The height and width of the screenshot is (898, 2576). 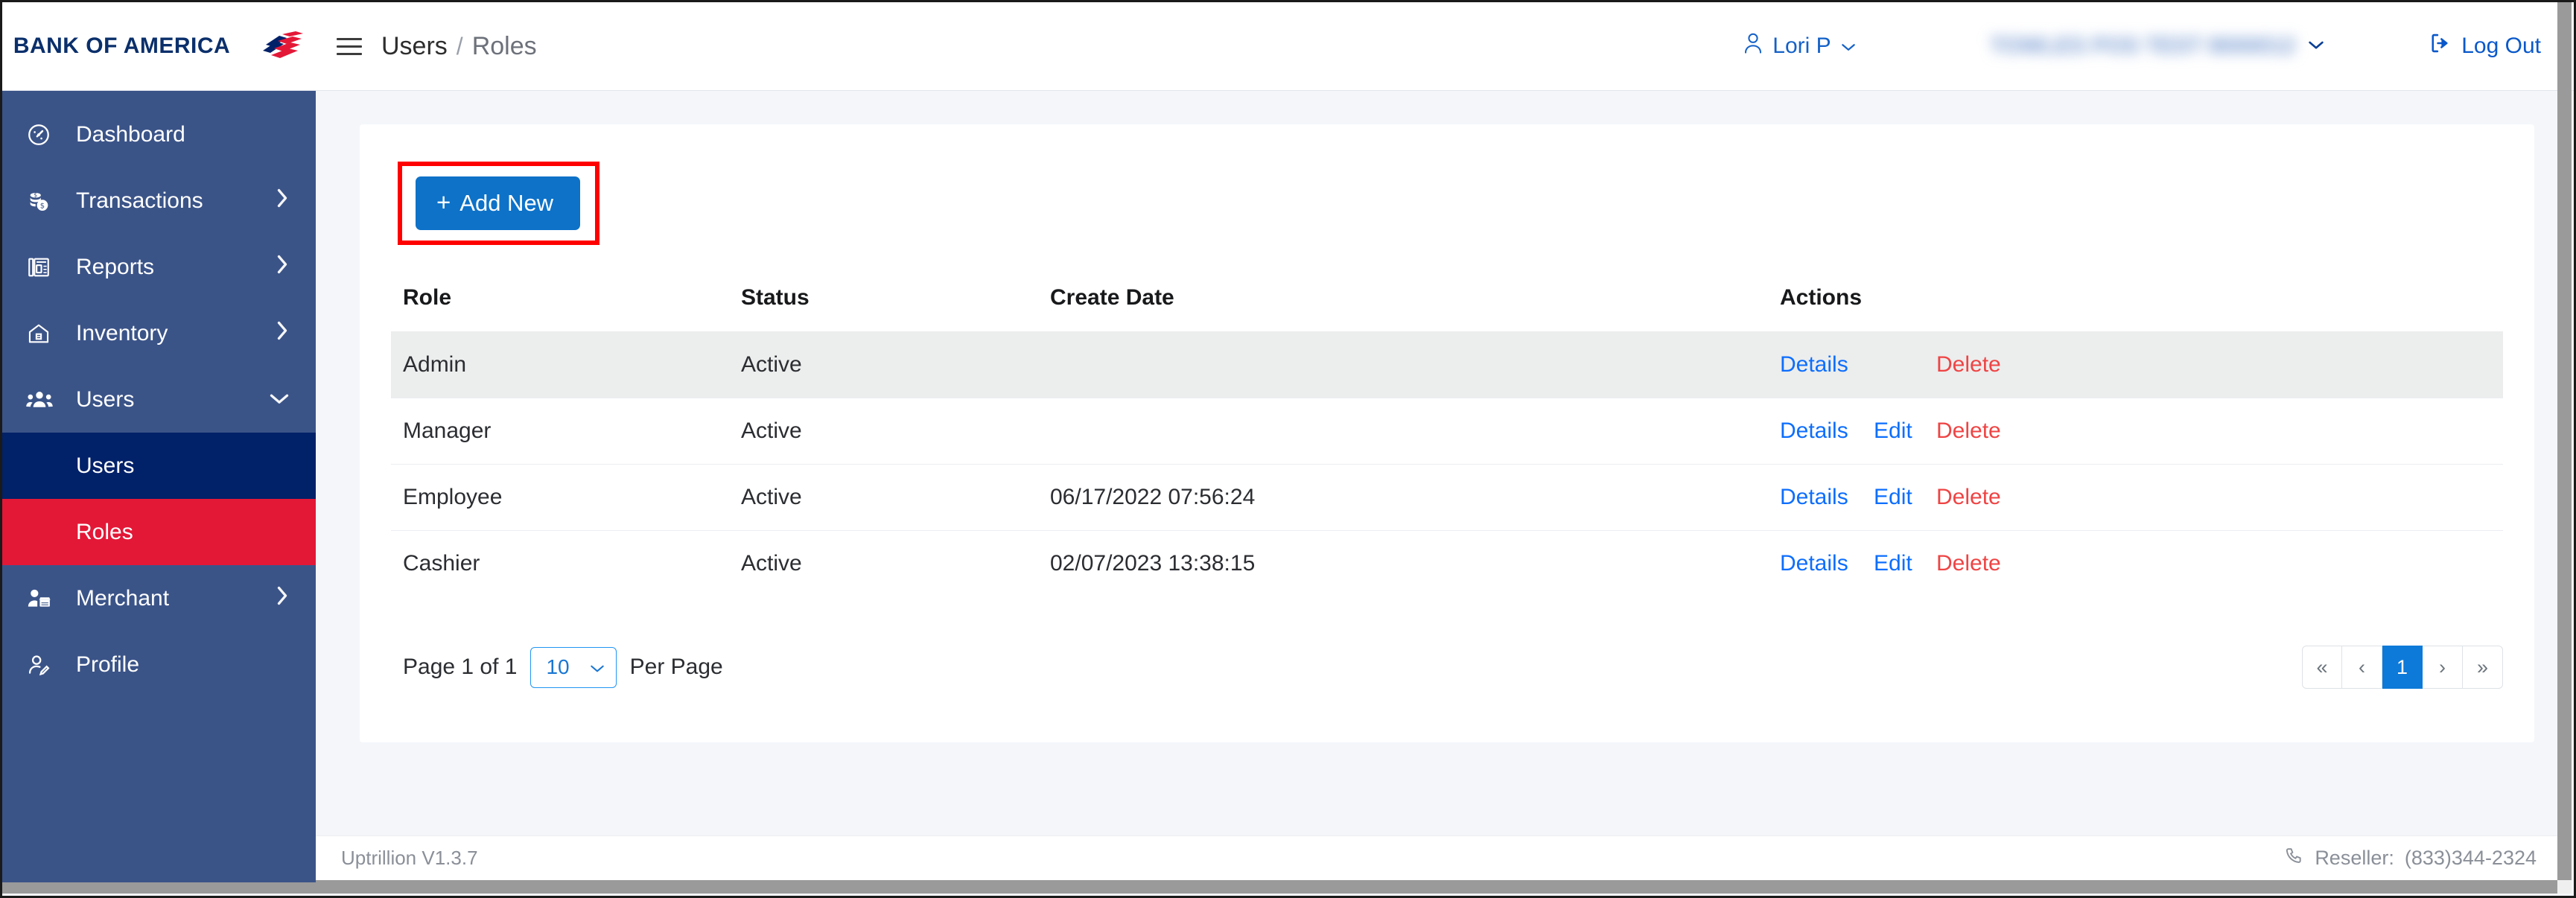 I want to click on sidebar-item-inventory: Inventory, so click(x=159, y=333).